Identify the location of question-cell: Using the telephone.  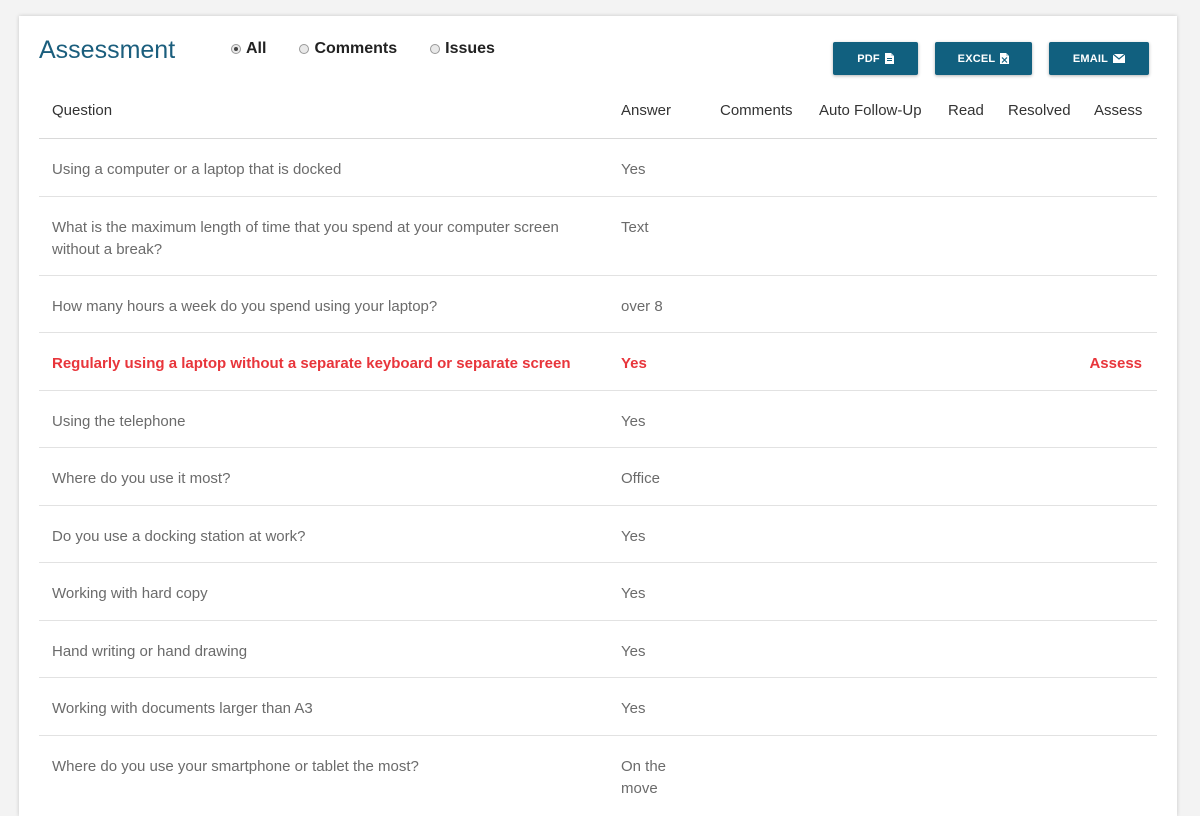
(119, 421).